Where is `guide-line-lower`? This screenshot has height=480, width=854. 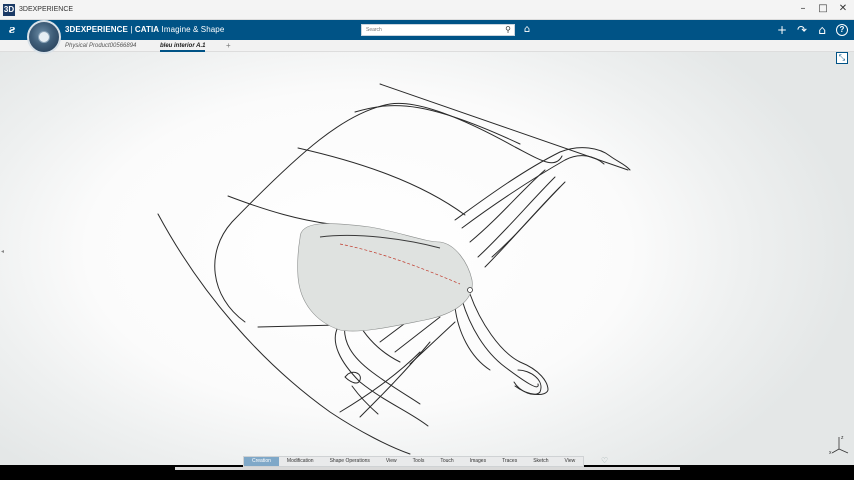
guide-line-lower is located at coordinates (298, 326).